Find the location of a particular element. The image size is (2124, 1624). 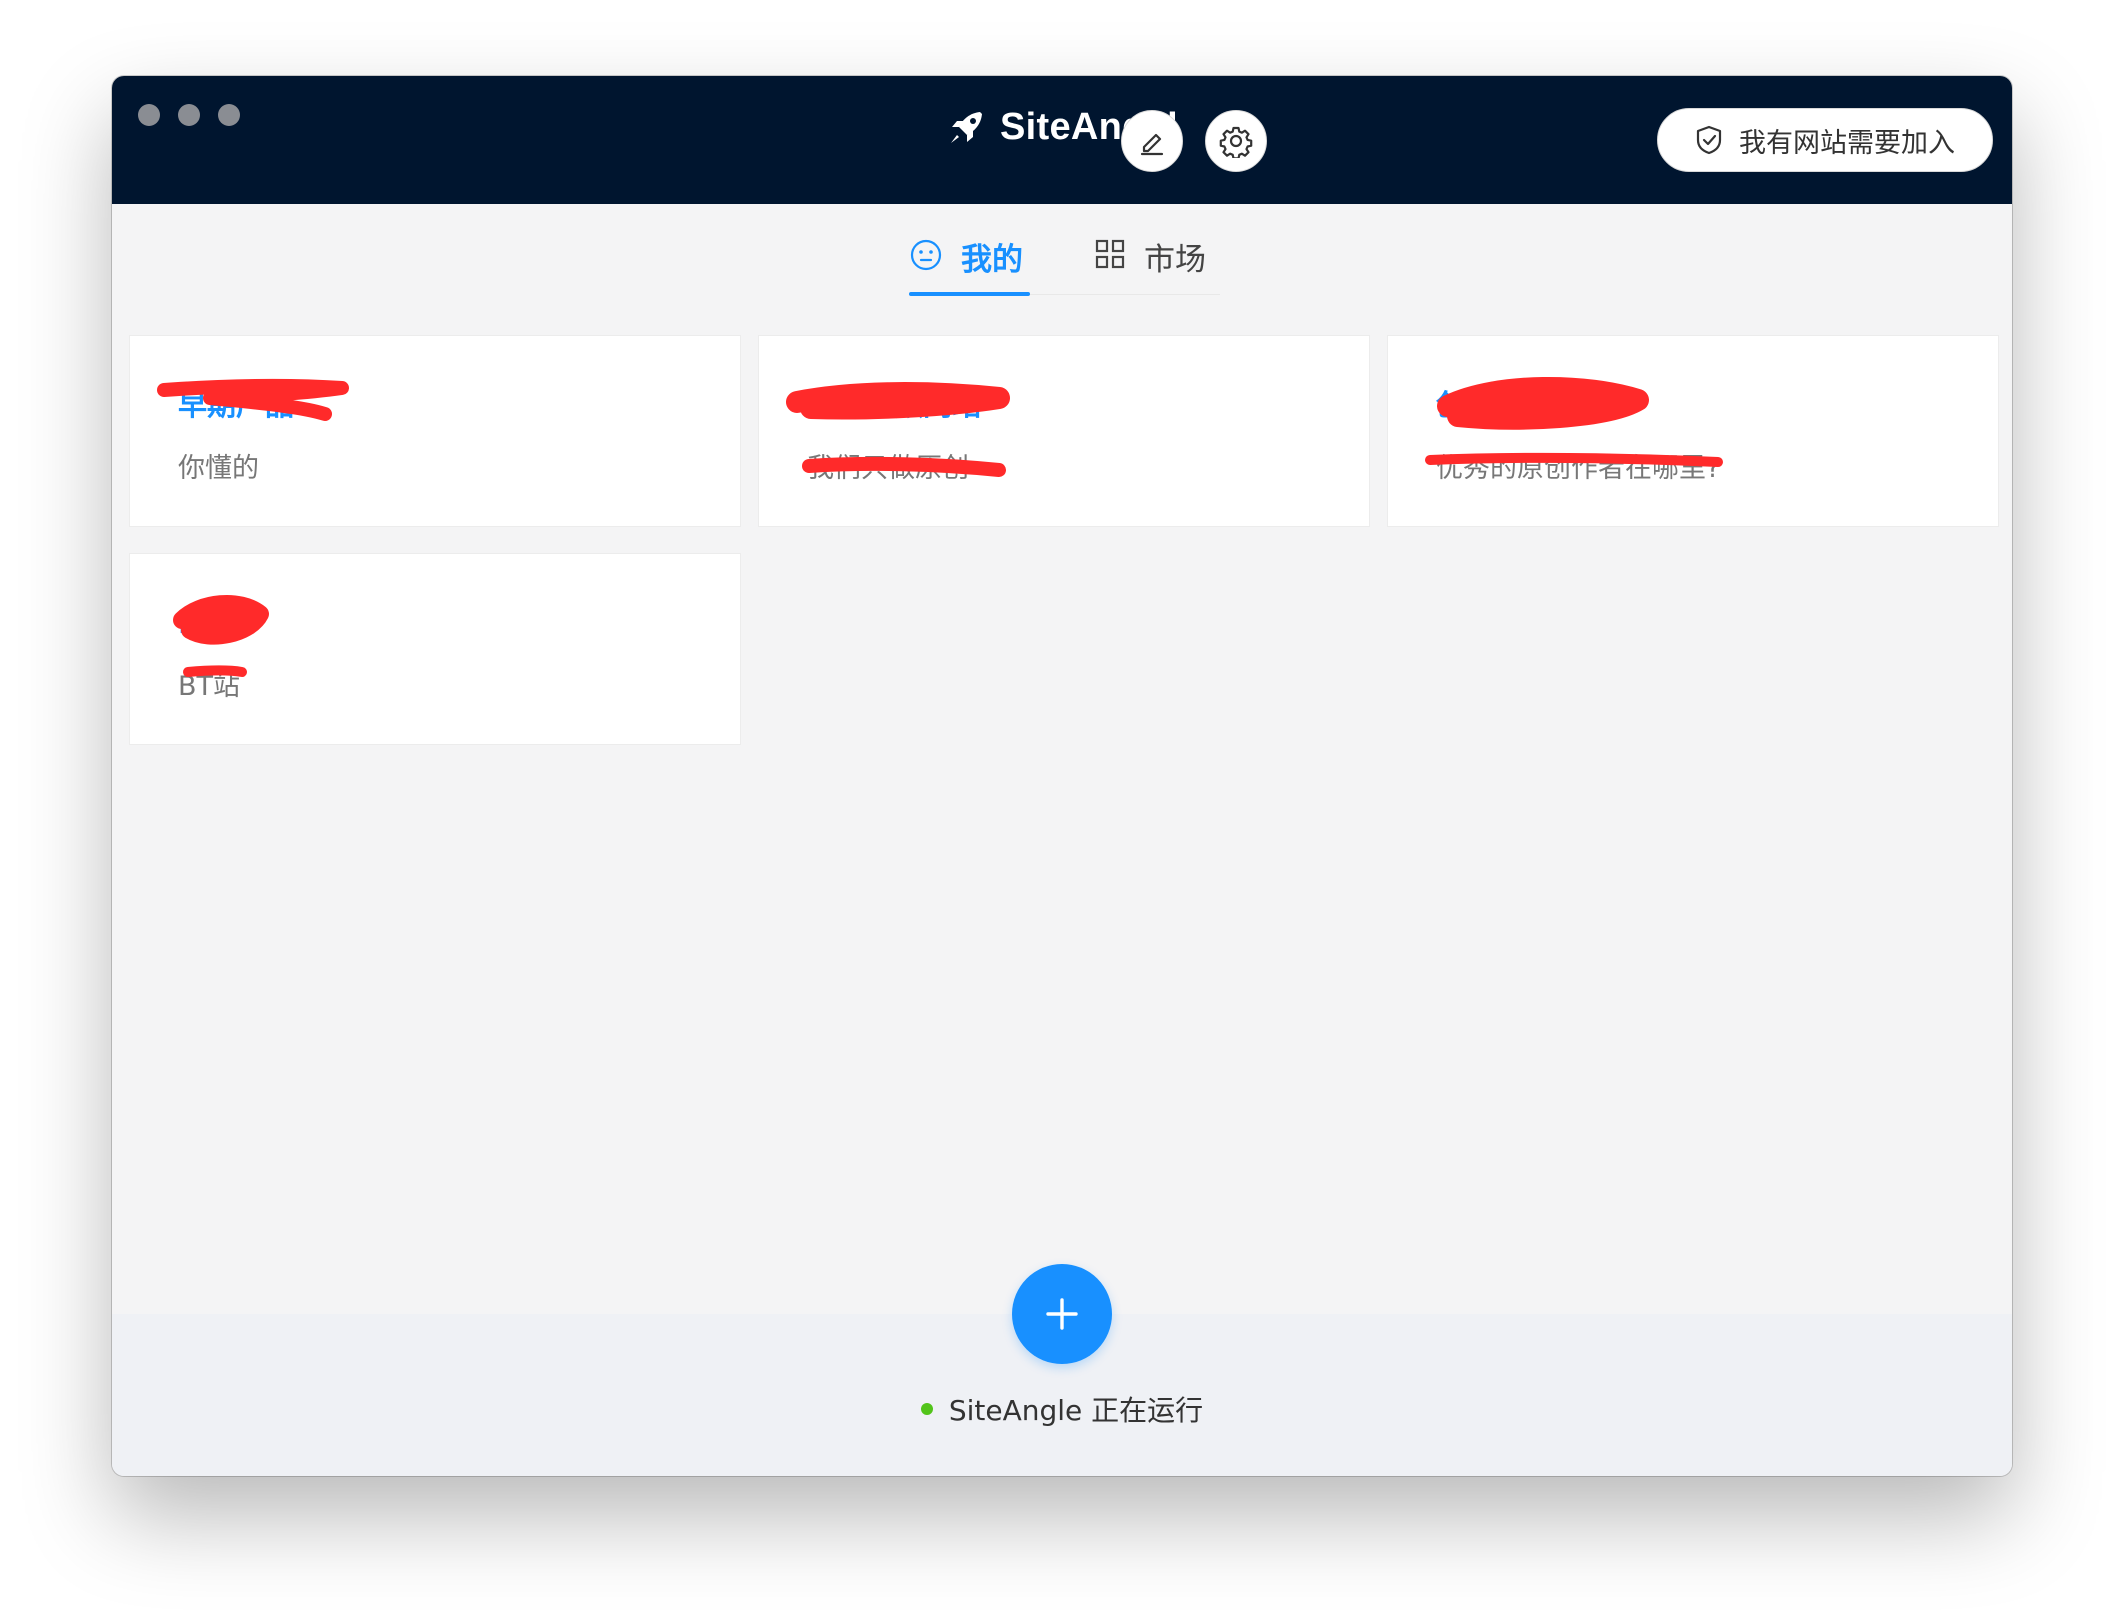

site-card-description: 你懂的 is located at coordinates (218, 468).